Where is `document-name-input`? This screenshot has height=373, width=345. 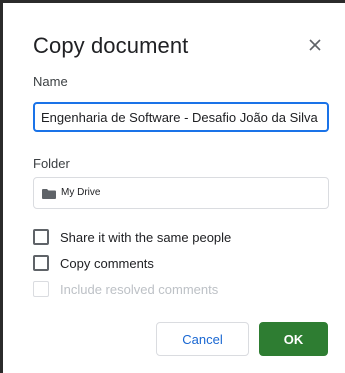
document-name-input is located at coordinates (181, 117).